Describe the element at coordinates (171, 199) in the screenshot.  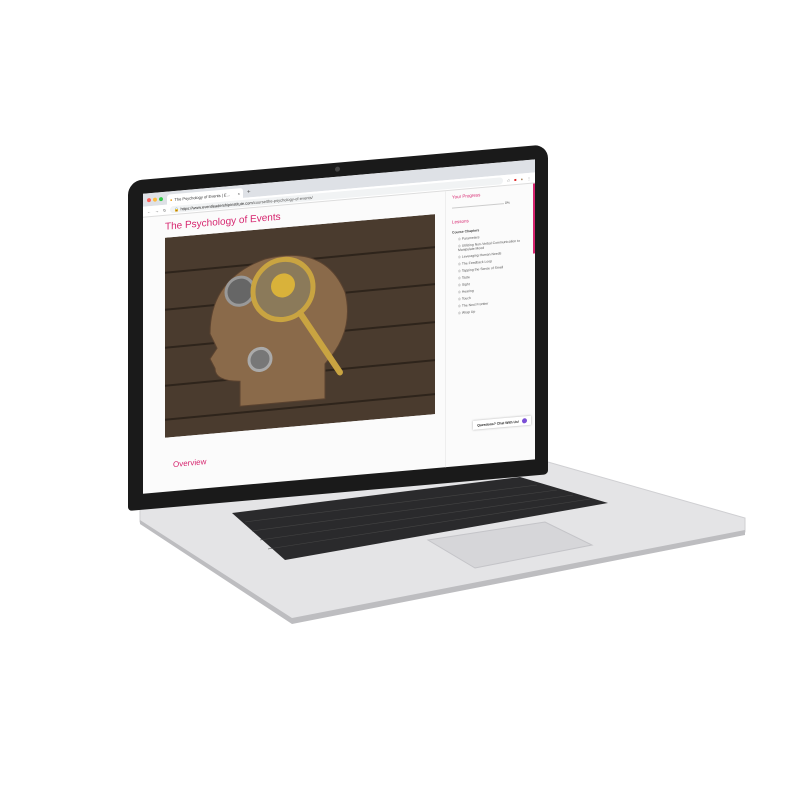
I see `favicon-icon: ●` at that location.